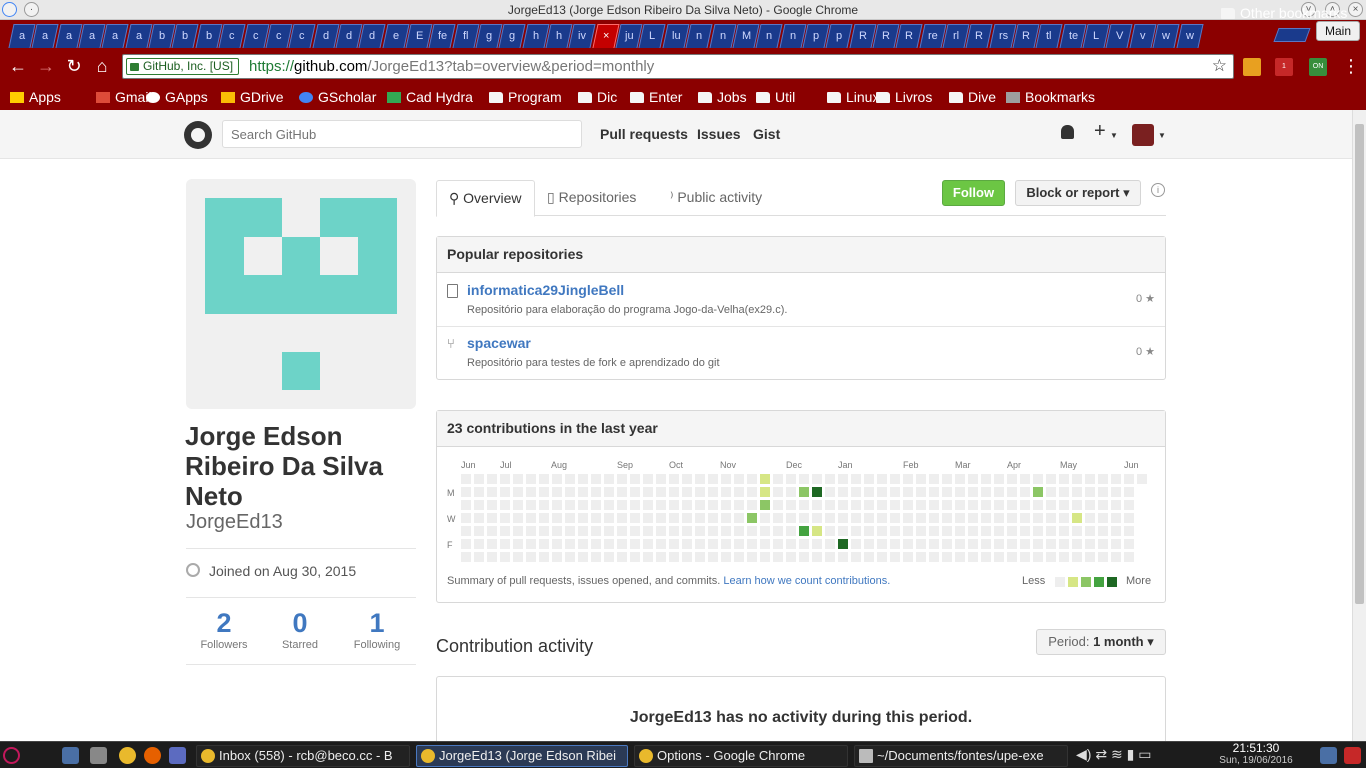  What do you see at coordinates (1359, 364) in the screenshot?
I see `scrollbar-thumb` at bounding box center [1359, 364].